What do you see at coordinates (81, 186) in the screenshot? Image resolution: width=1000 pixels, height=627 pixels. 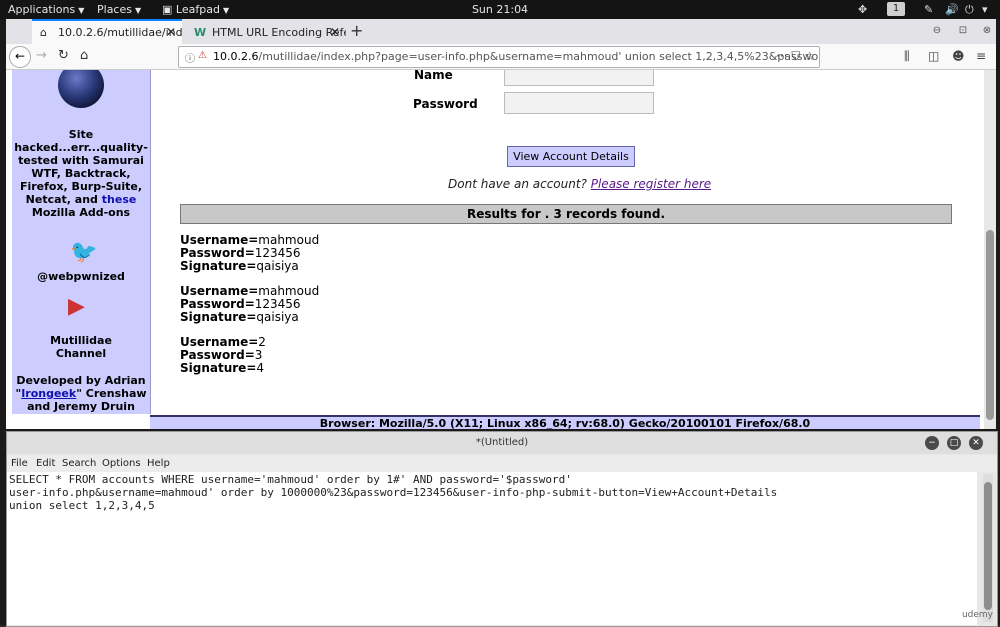 I see `sidebar-text: Firefox, Burp-Suite,` at bounding box center [81, 186].